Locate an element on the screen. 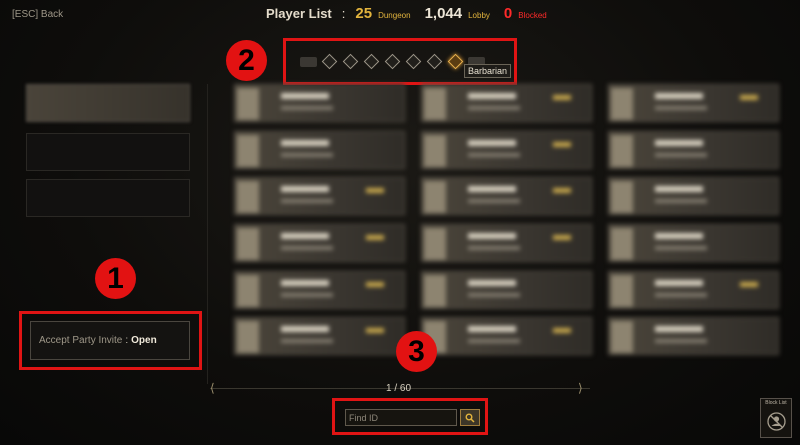 Image resolution: width=800 pixels, height=445 pixels. accept-party-invite-toggle: Accept Party Invite : Open is located at coordinates (110, 340).